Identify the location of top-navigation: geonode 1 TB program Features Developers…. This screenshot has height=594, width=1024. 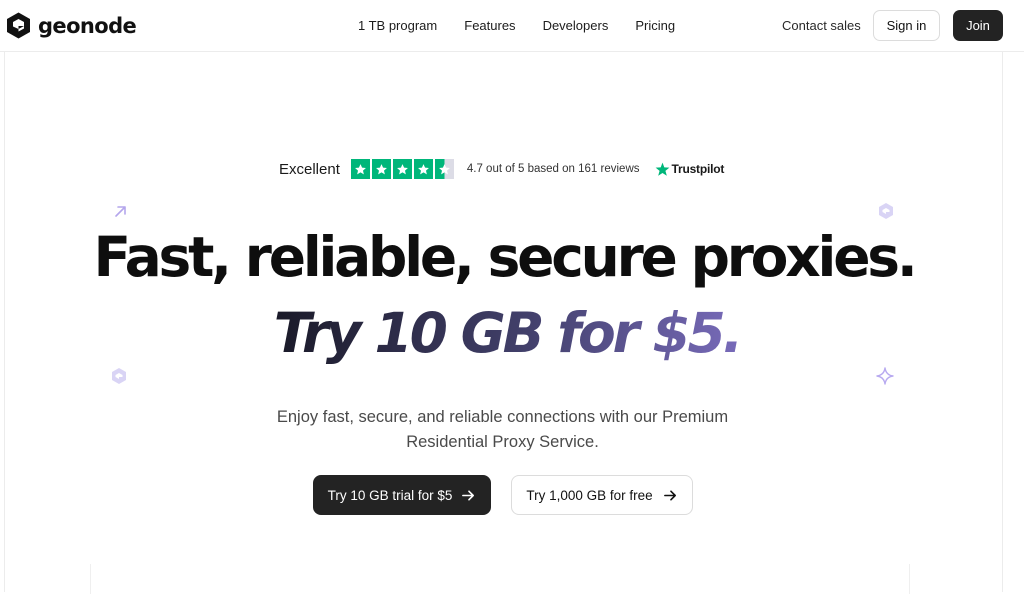
(512, 26).